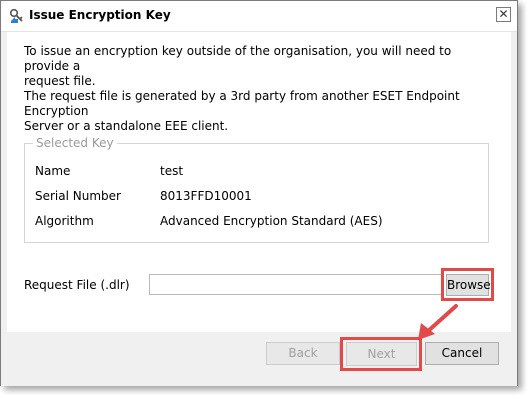  I want to click on red-arrow-icon, so click(438, 322).